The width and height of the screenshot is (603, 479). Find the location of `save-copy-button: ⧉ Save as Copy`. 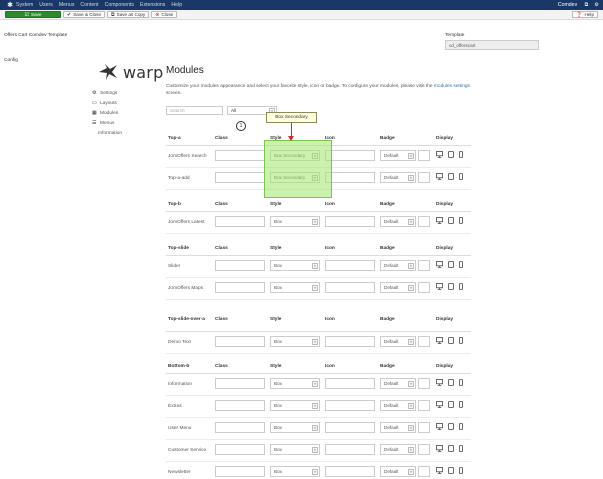

save-copy-button: ⧉ Save as Copy is located at coordinates (128, 14).